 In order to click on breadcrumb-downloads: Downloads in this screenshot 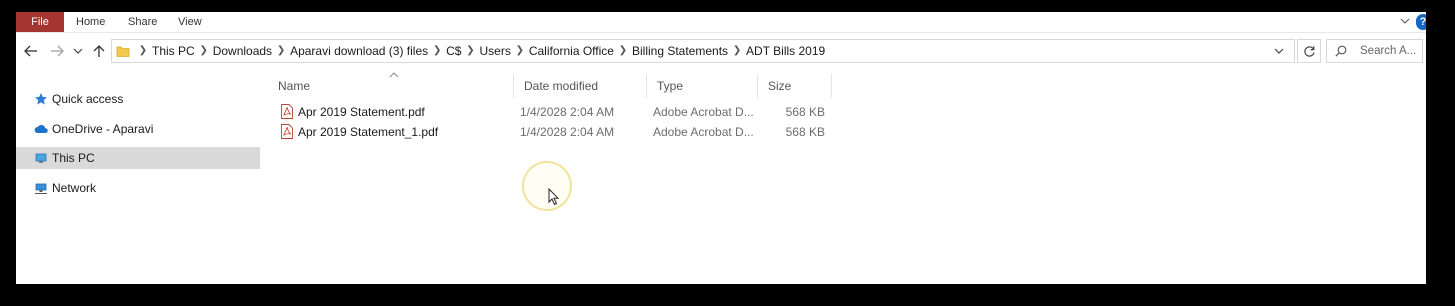, I will do `click(242, 51)`.